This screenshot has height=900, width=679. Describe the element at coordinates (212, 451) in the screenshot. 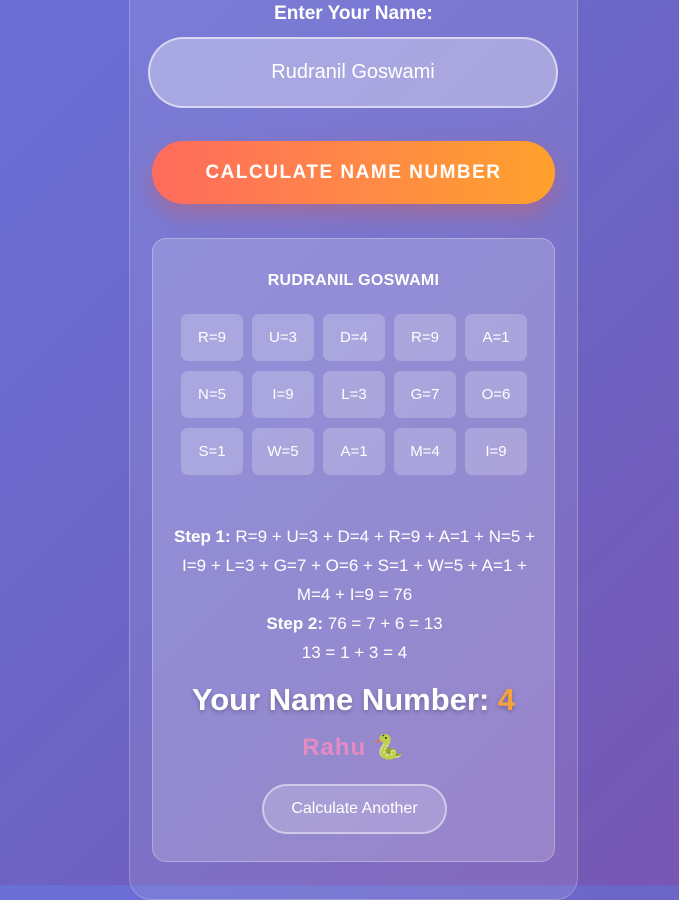

I see `letter-cell: S=1` at that location.